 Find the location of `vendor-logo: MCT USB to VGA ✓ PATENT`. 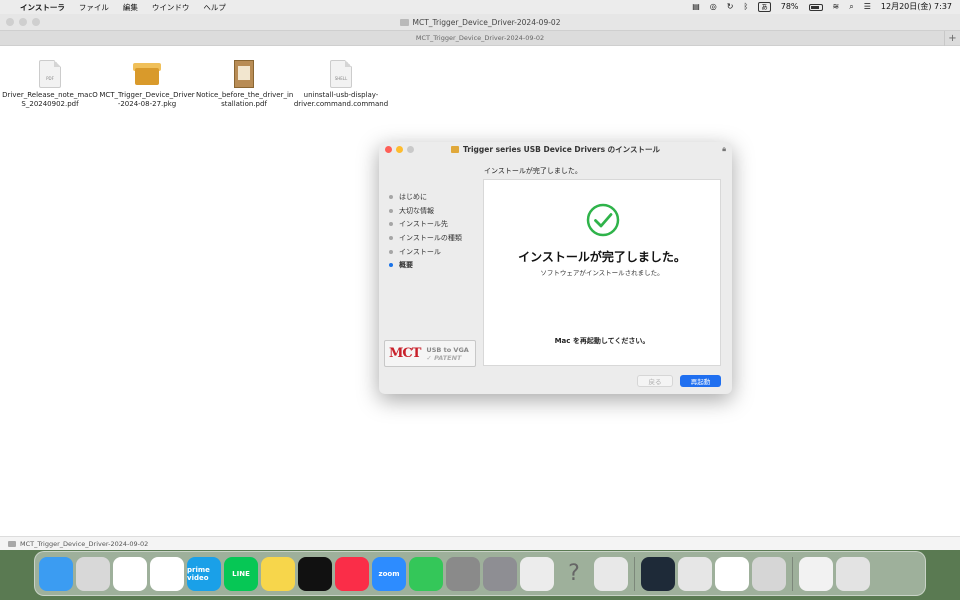

vendor-logo: MCT USB to VGA ✓ PATENT is located at coordinates (430, 353).